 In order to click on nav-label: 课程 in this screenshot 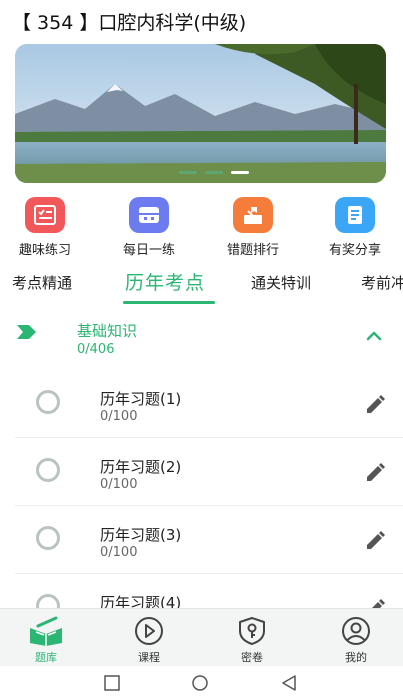, I will do `click(149, 657)`.